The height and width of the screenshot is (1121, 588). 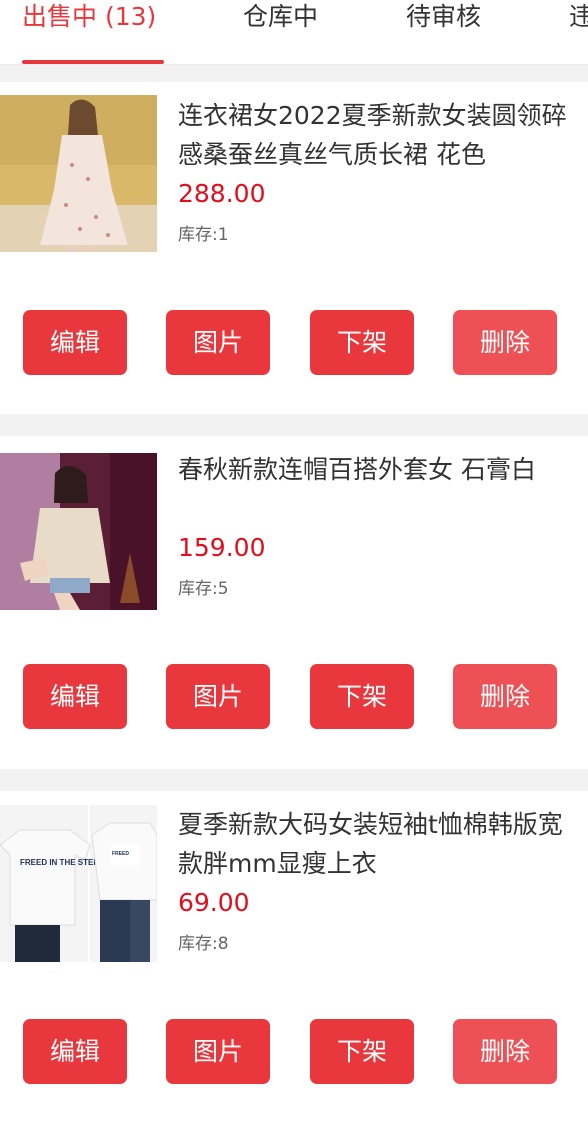 What do you see at coordinates (370, 824) in the screenshot?
I see `product-title-line1: 夏季新款大码女装短袖t恤棉韩版宽` at bounding box center [370, 824].